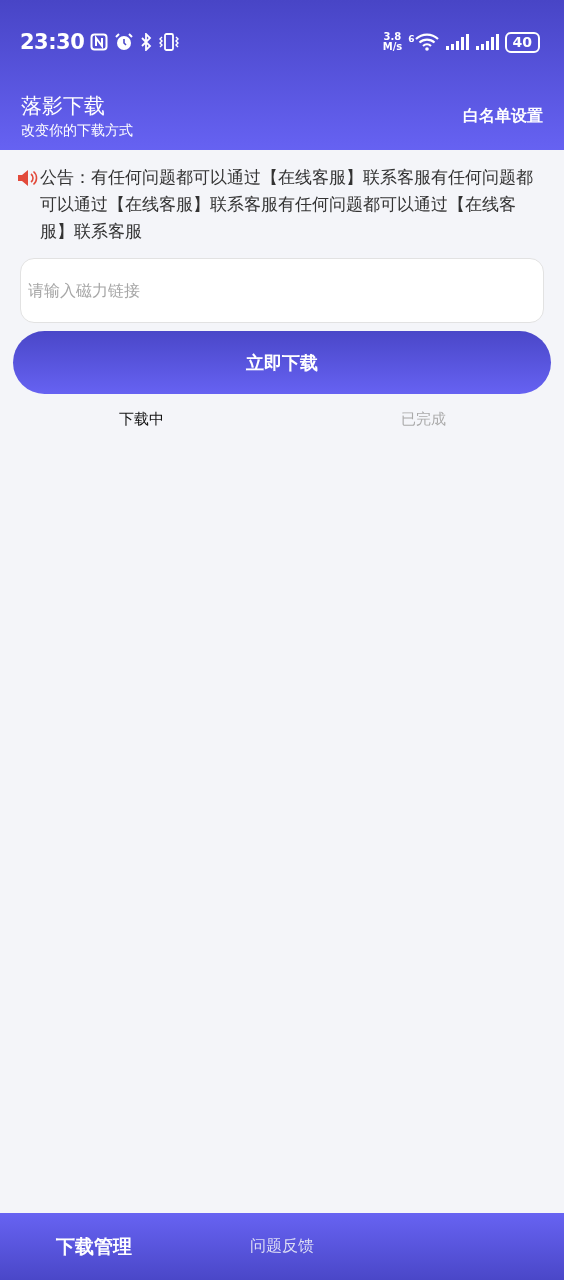  I want to click on vibrate-icon, so click(169, 42).